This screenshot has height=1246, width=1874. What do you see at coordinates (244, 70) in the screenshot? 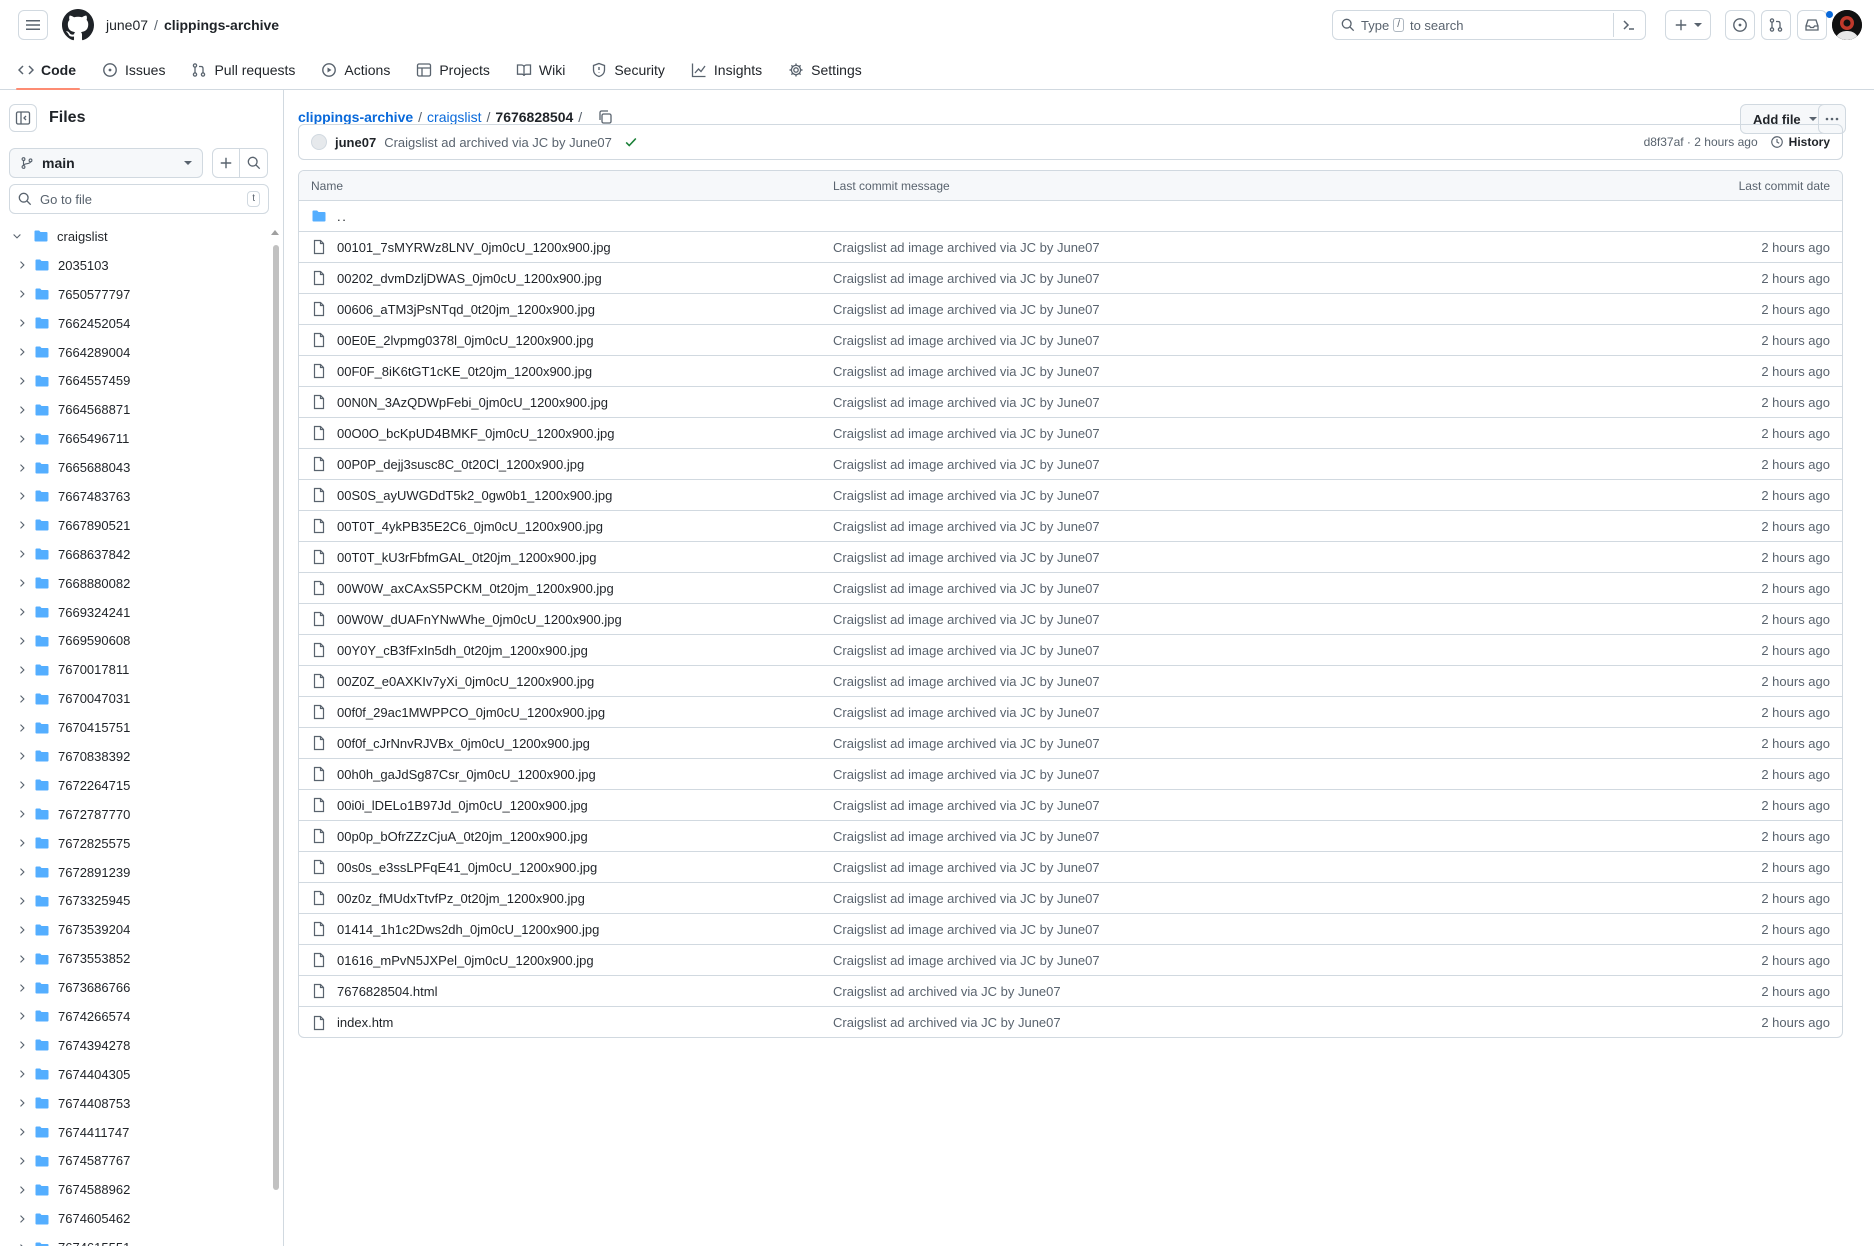
I see `tab-pull-requests: Pull requests` at bounding box center [244, 70].